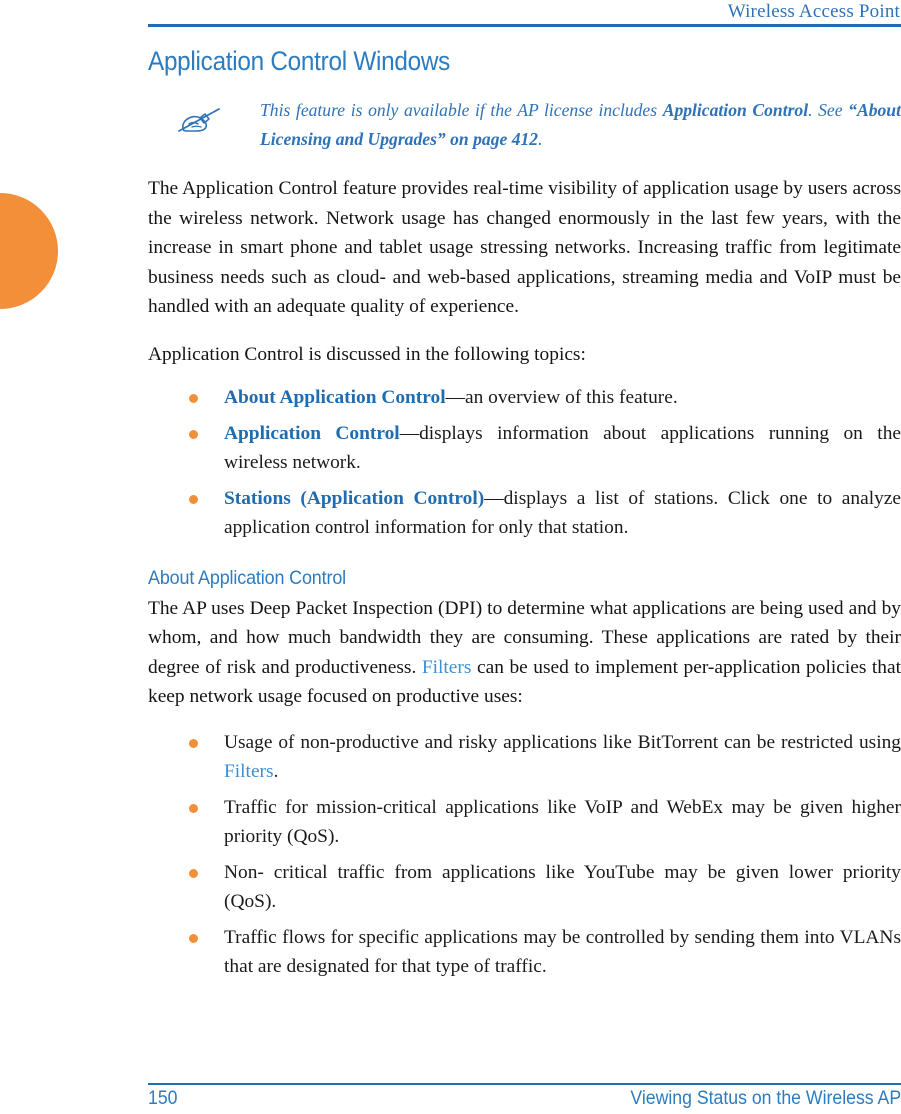 The image size is (901, 1114). I want to click on header-rule, so click(524, 25).